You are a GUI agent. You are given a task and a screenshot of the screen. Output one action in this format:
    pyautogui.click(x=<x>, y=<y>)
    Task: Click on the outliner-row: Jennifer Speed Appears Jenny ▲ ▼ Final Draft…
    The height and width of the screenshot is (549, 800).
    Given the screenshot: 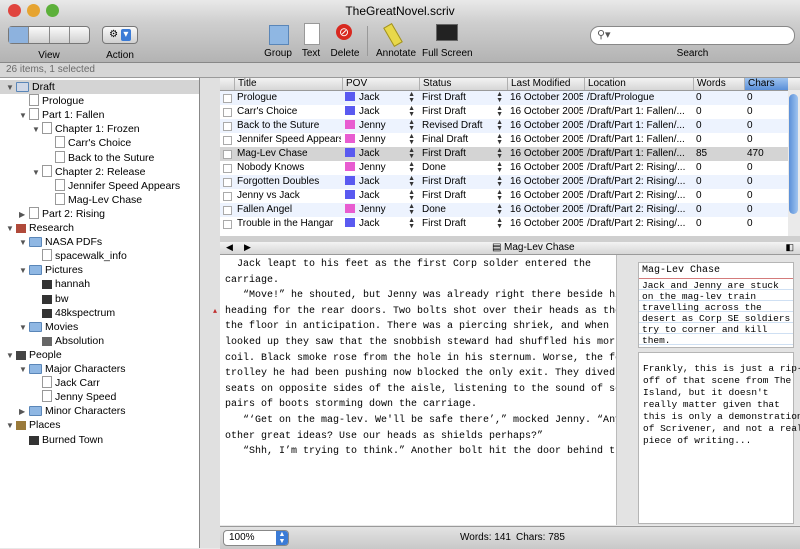 What is the action you would take?
    pyautogui.click(x=504, y=140)
    